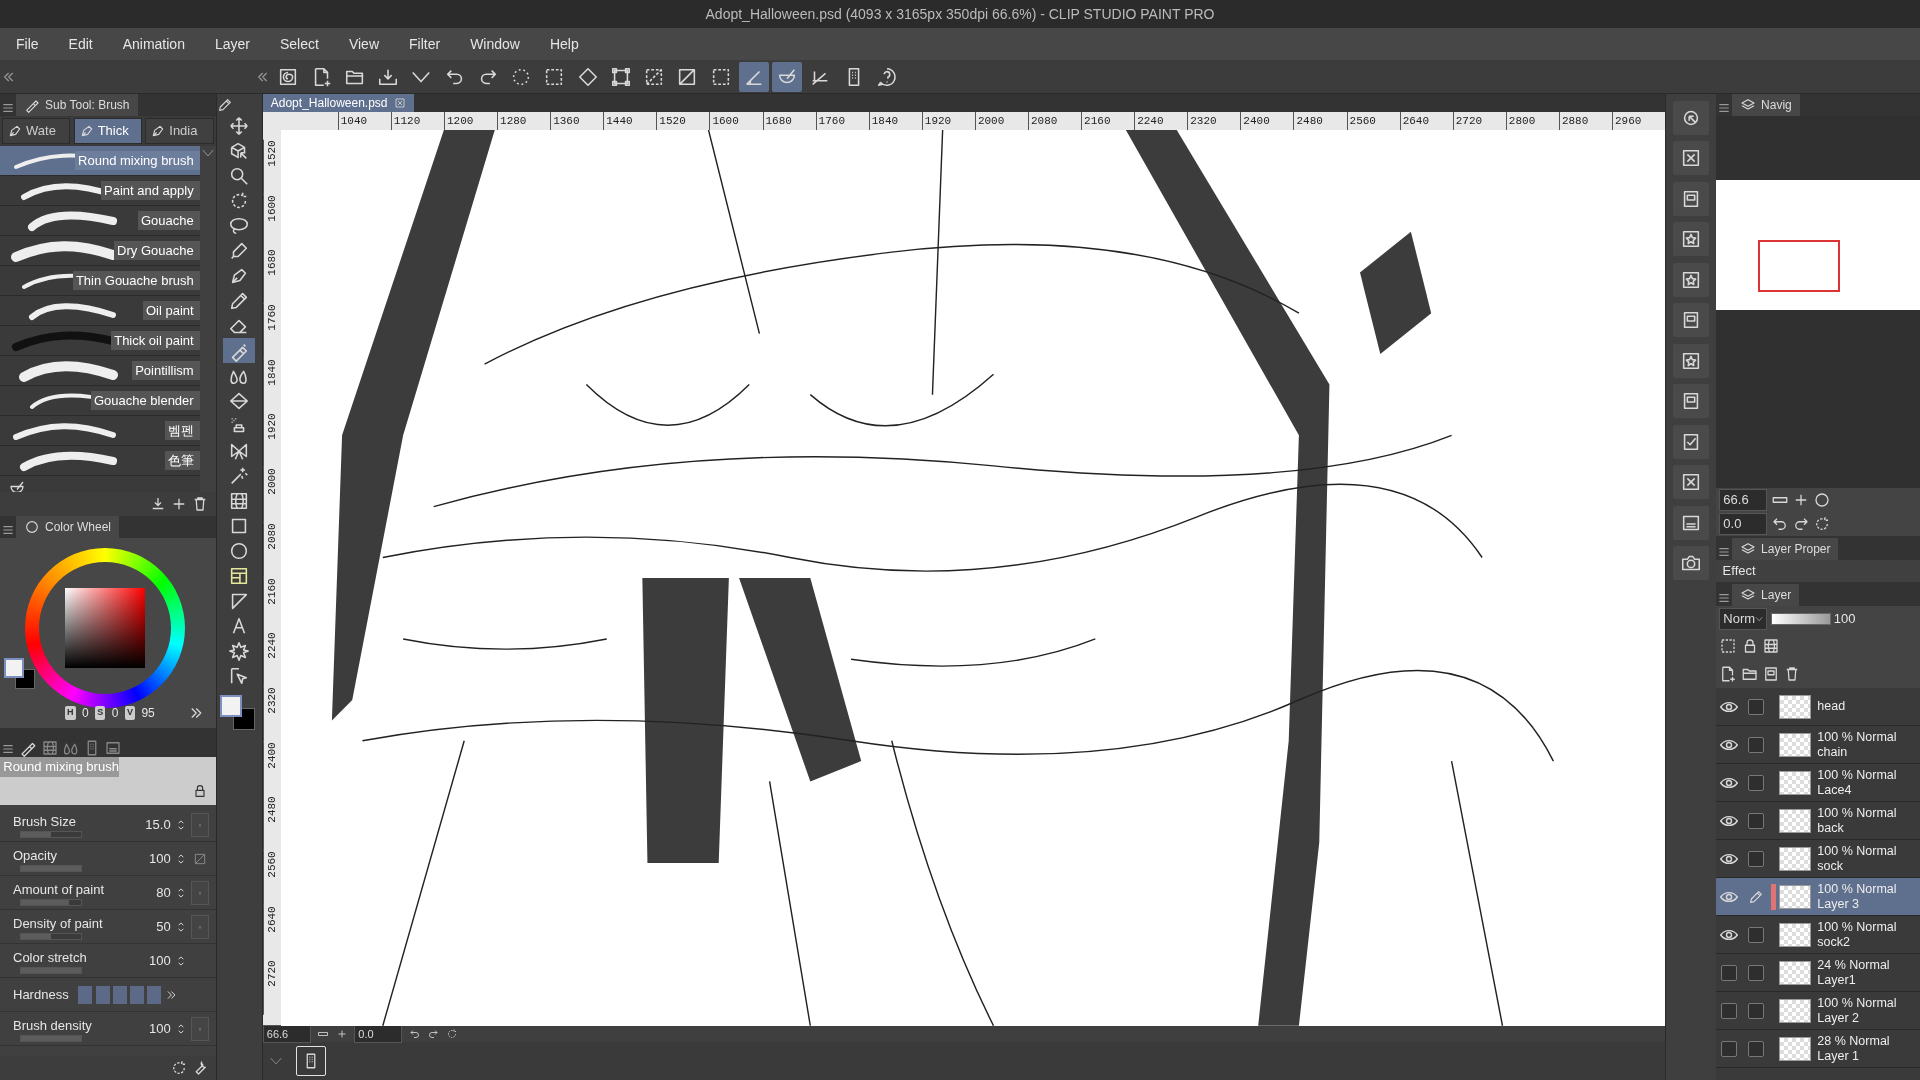 This screenshot has height=1080, width=1920. I want to click on brush-item: Thin Gouache brush, so click(100, 281).